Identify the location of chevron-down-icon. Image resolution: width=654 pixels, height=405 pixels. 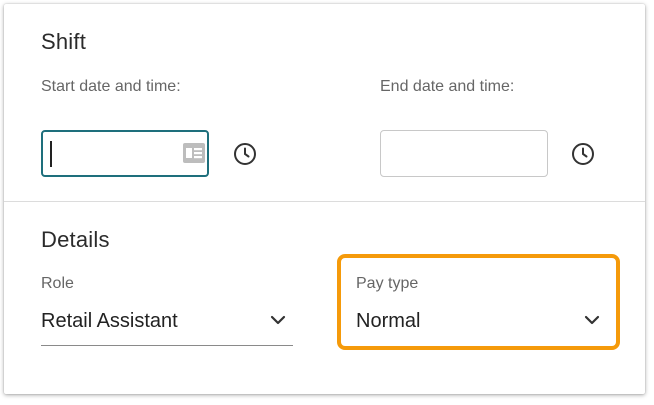
(278, 320).